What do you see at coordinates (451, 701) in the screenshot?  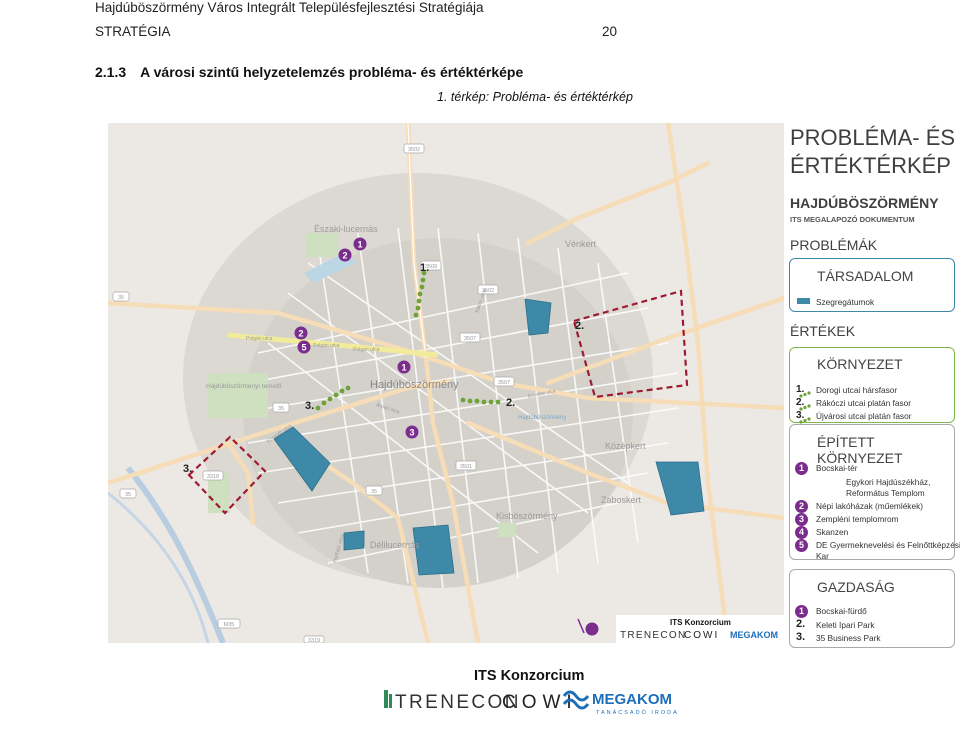 I see `trenecon-logo: TRENECON` at bounding box center [451, 701].